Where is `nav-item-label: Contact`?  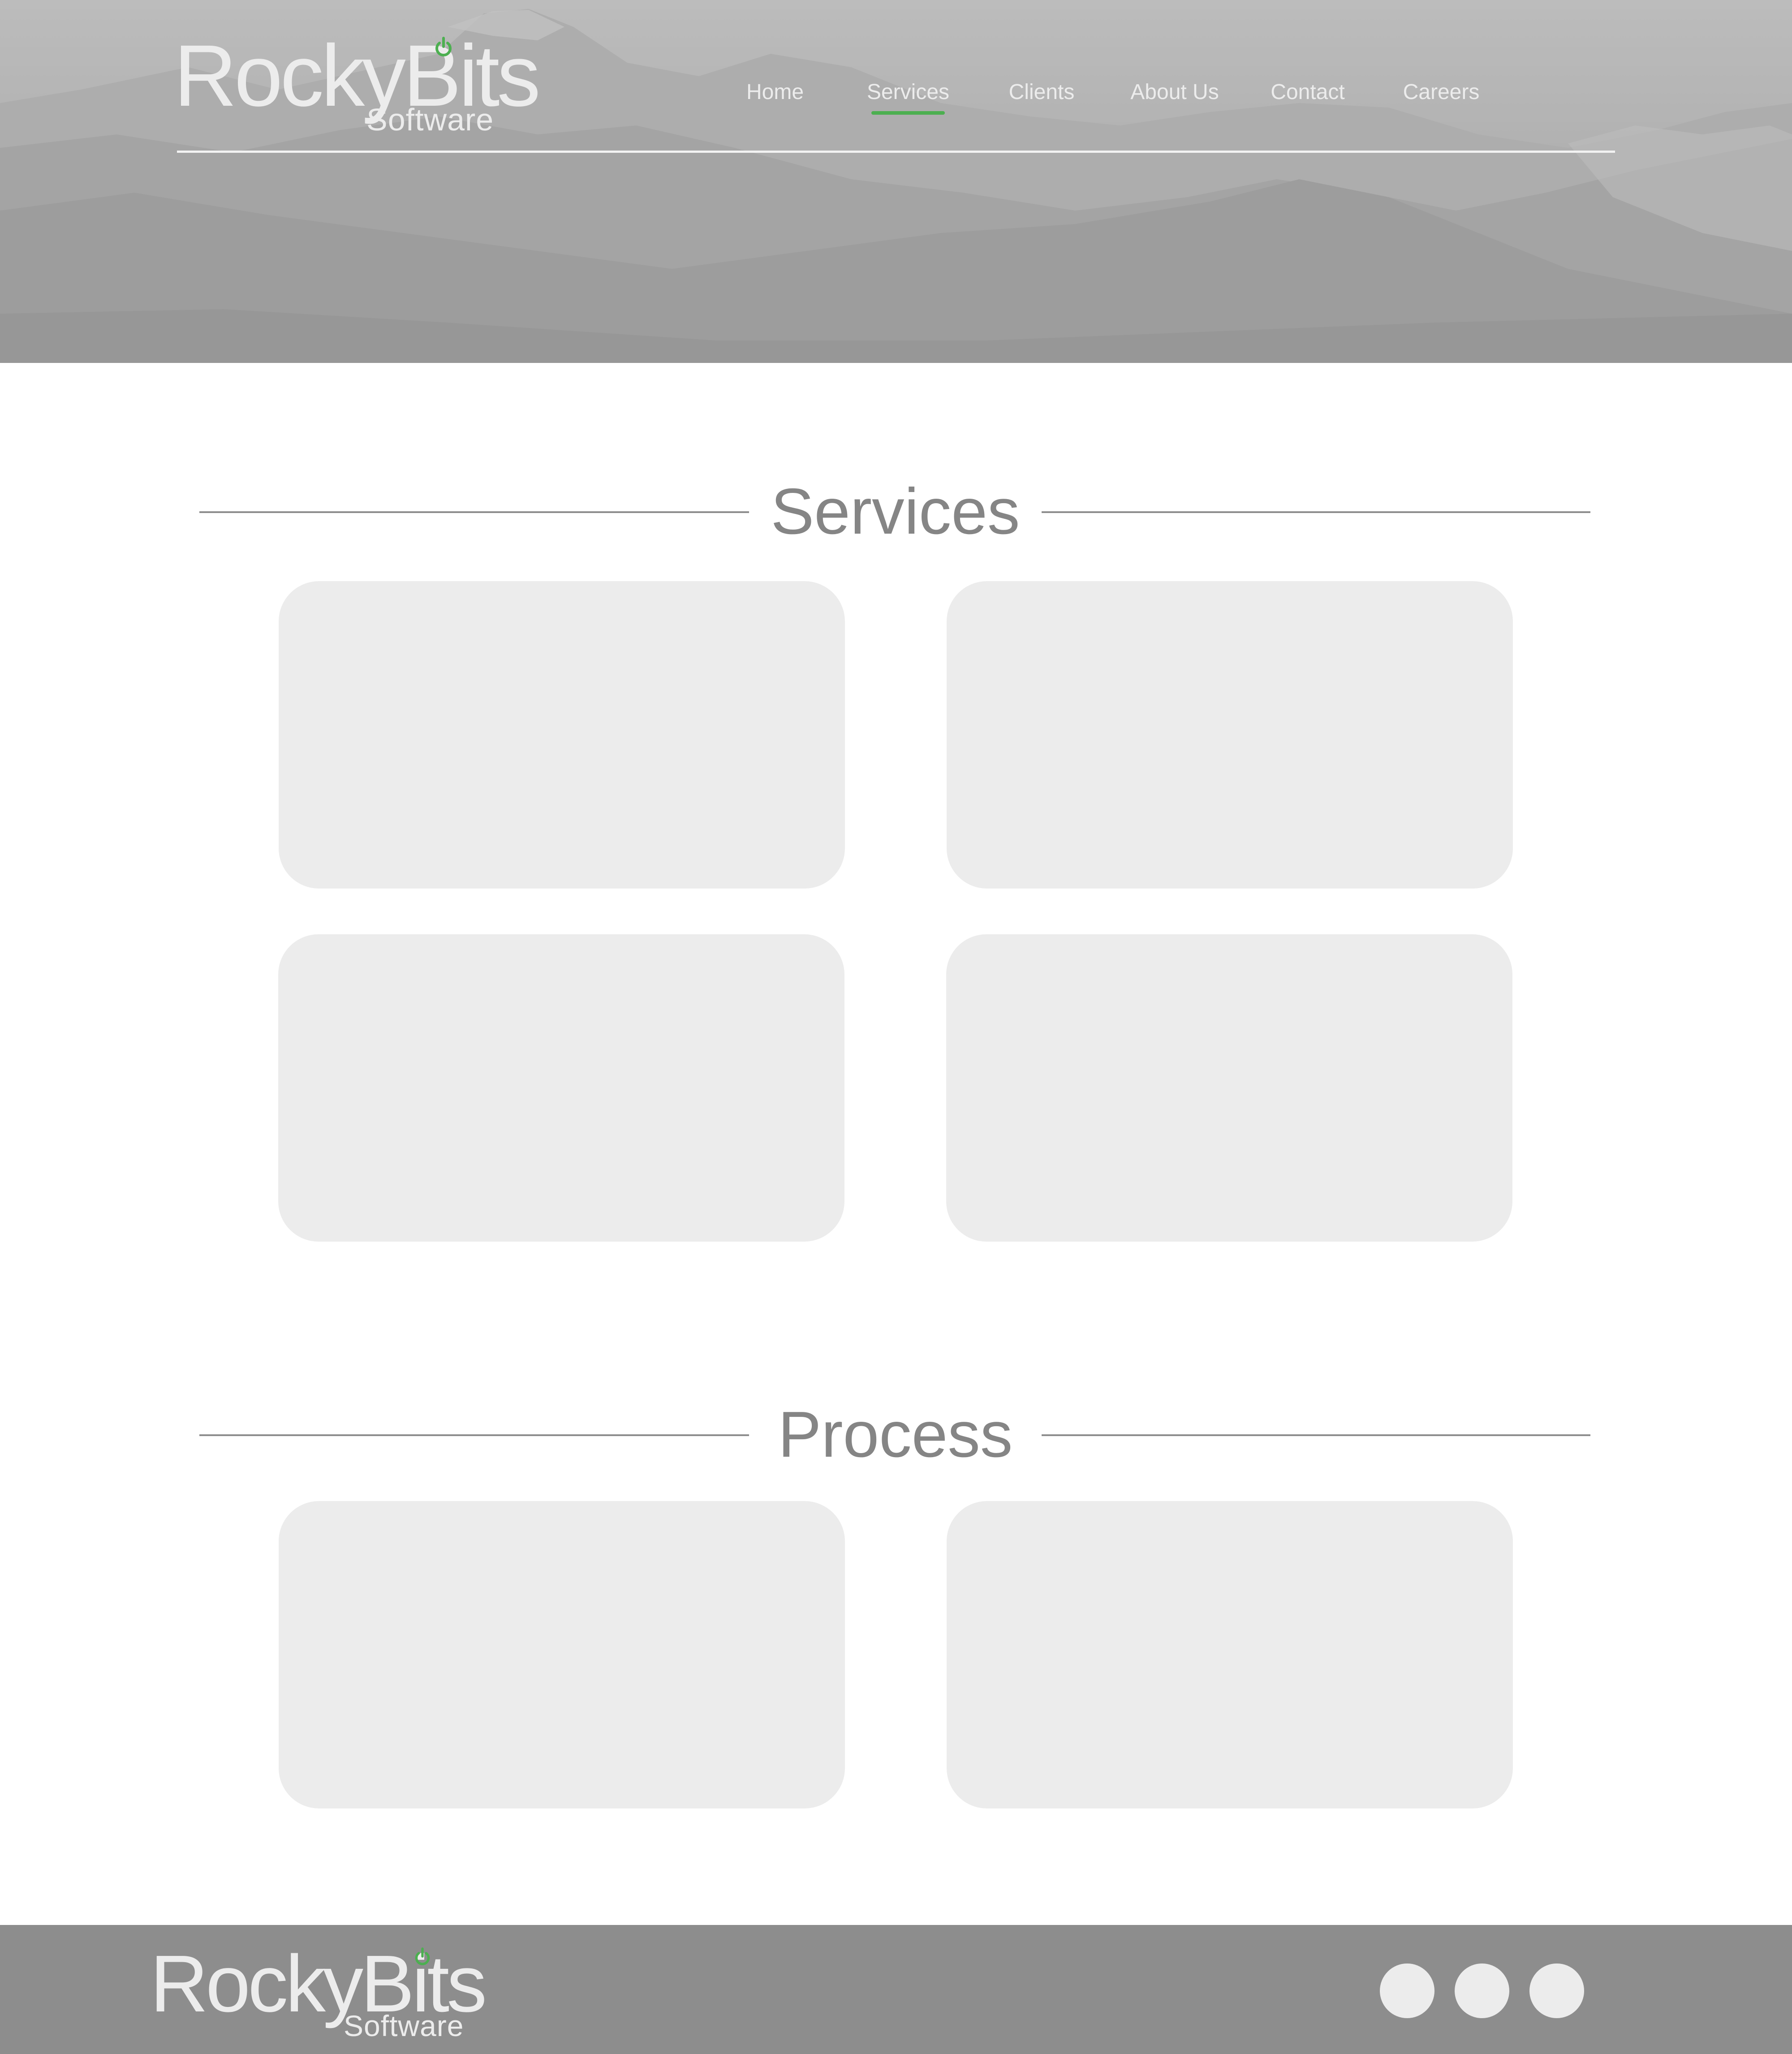 nav-item-label: Contact is located at coordinates (1308, 92).